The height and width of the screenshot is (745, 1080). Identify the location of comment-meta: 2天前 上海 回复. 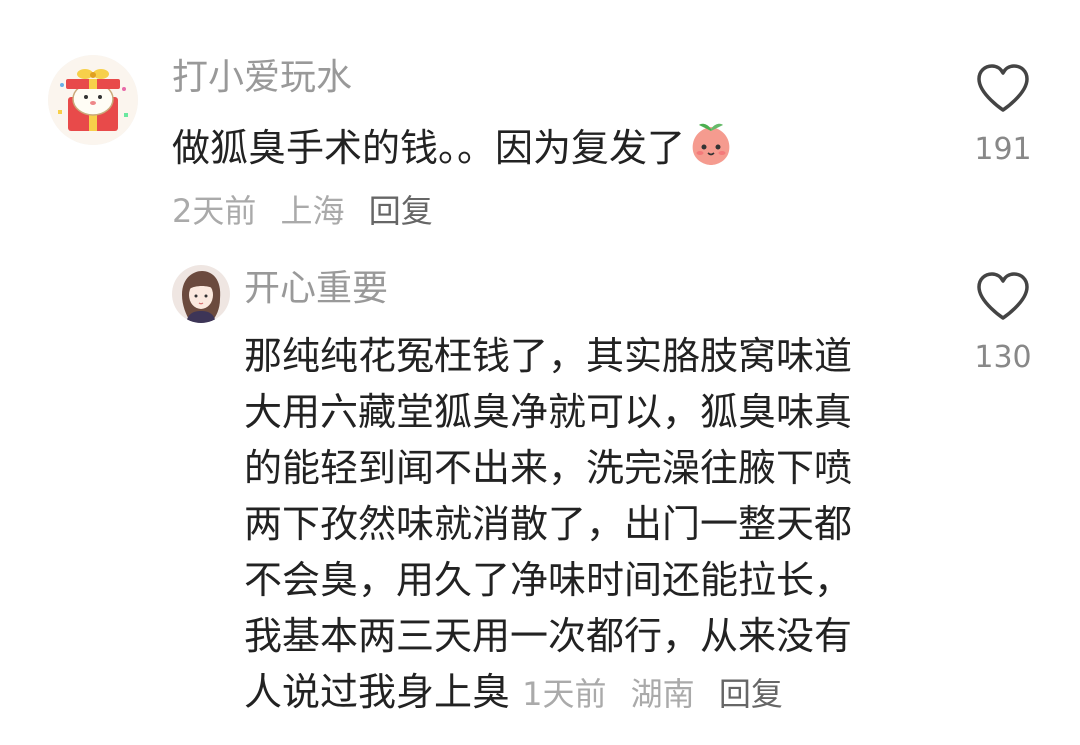
(309, 209).